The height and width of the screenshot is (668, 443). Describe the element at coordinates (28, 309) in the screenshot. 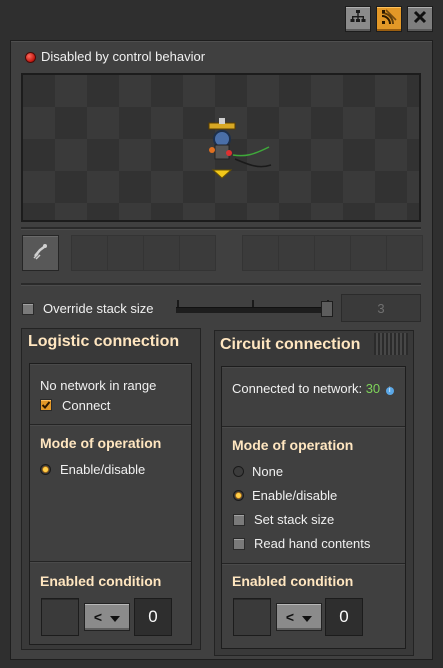

I see `override-stack-size-checkbox` at that location.